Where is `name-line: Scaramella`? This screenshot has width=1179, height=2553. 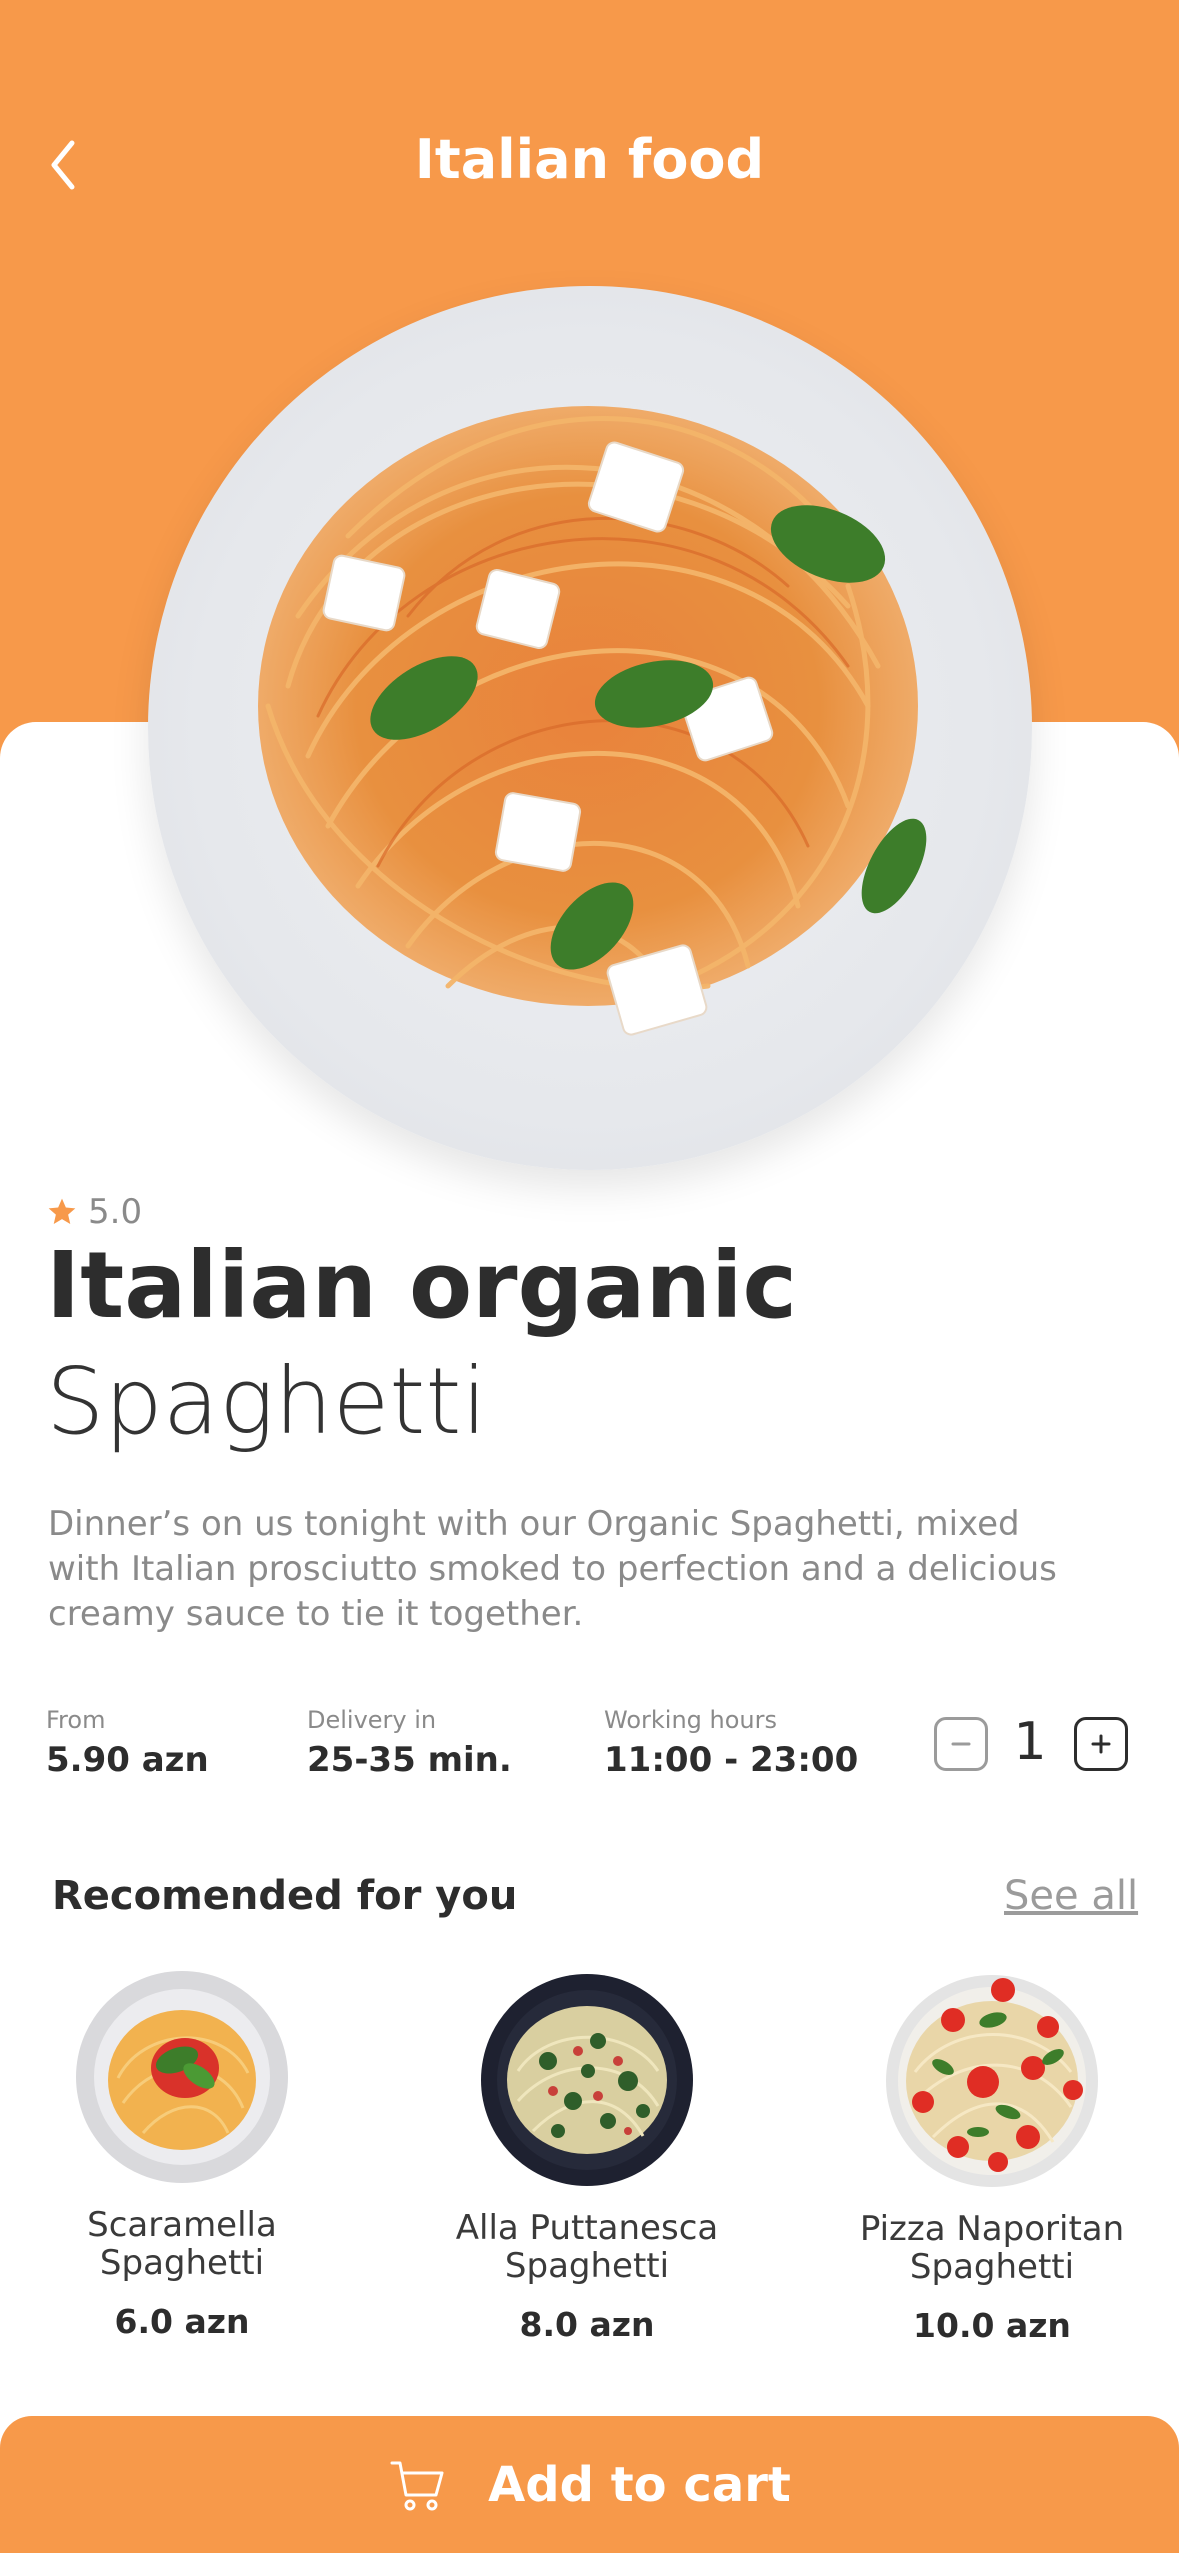 name-line: Scaramella is located at coordinates (182, 2225).